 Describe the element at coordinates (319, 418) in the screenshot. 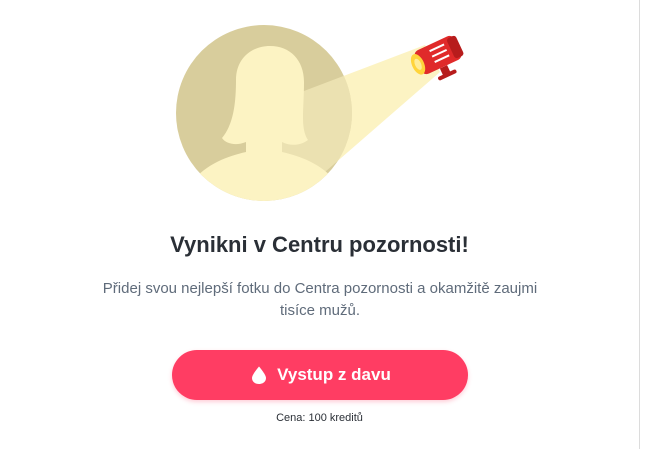

I see `price-text: Cena: 100 kreditů` at that location.